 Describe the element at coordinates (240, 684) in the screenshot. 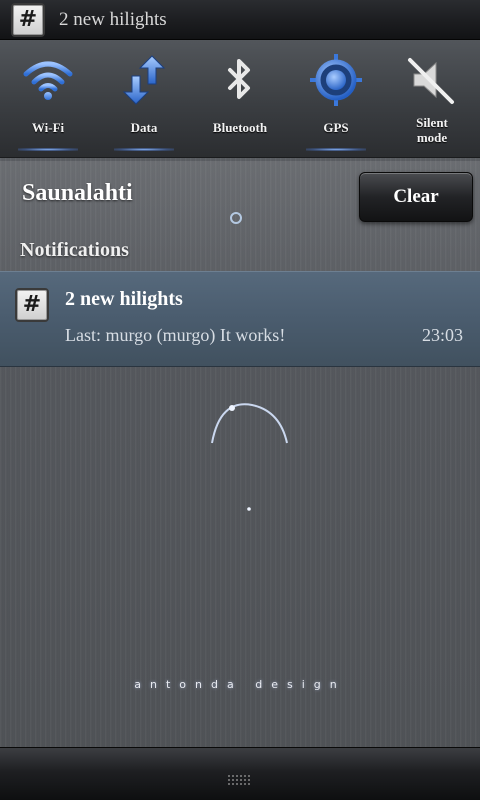

I see `brand-text: antonda design` at that location.